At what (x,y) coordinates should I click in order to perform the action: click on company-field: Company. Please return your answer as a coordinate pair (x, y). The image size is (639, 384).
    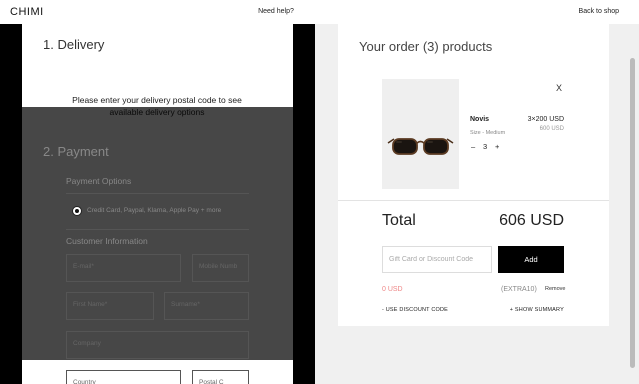
    Looking at the image, I should click on (157, 345).